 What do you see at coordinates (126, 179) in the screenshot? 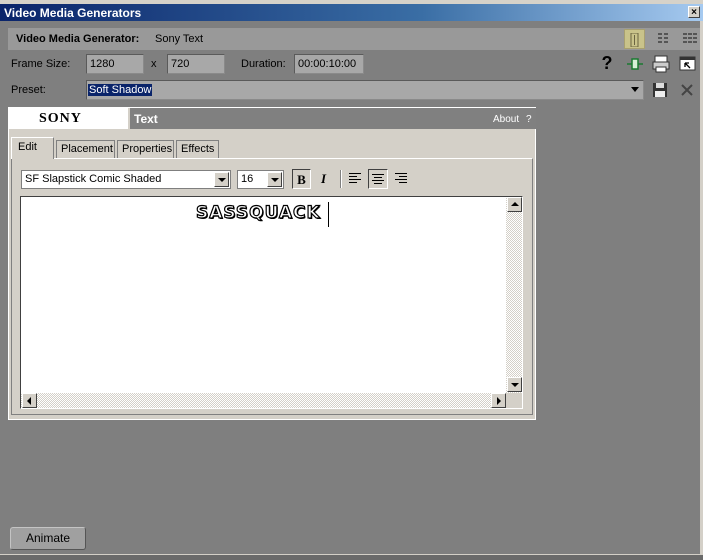
I see `font-family-select: SF Slapstick Comic Shaded` at bounding box center [126, 179].